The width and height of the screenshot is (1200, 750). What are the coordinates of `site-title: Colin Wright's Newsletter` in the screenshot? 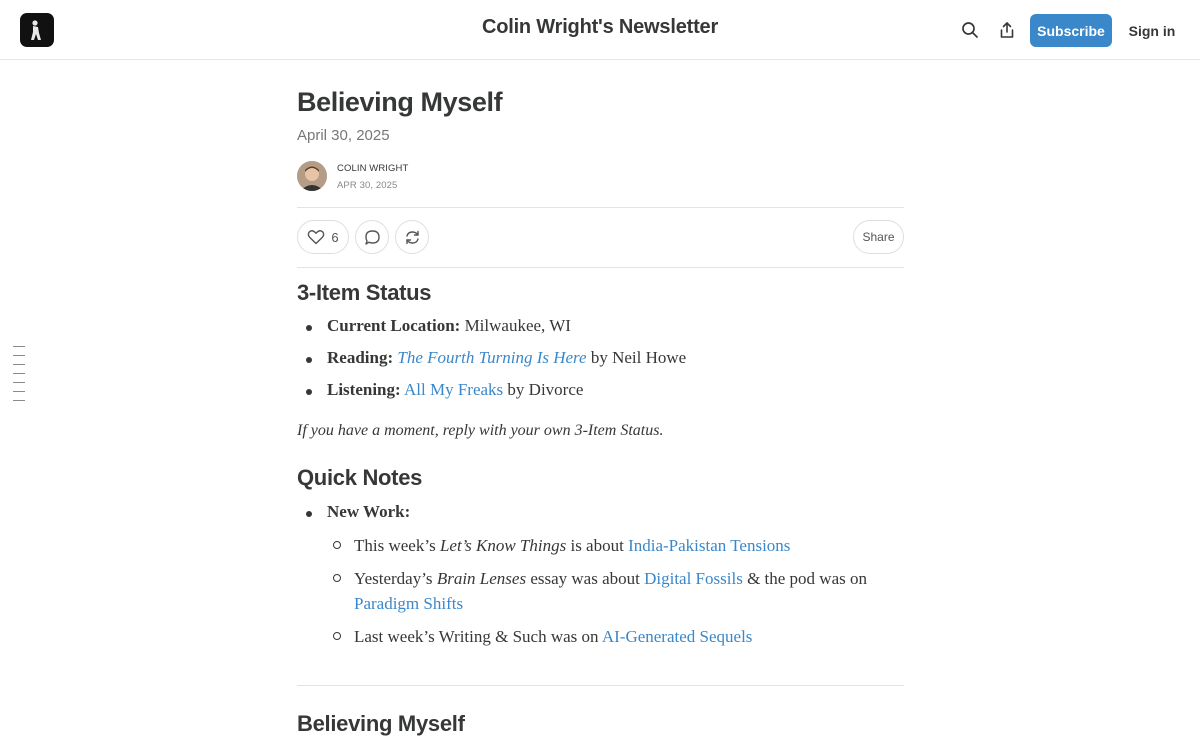 It's located at (600, 27).